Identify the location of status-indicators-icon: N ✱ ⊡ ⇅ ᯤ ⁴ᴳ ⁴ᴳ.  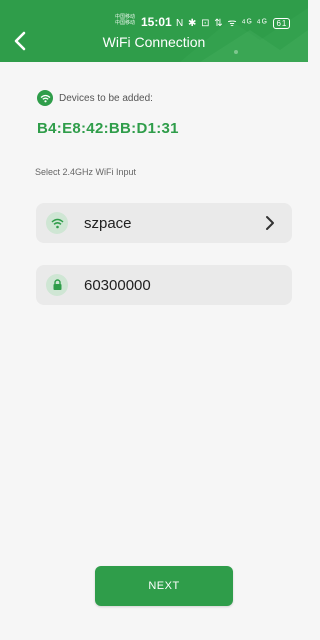
(222, 23).